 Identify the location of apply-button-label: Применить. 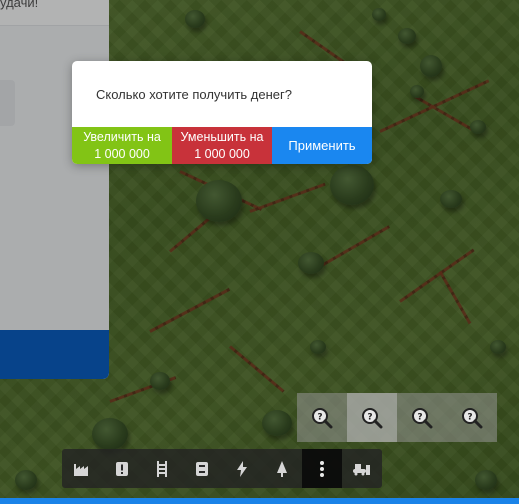
(322, 145).